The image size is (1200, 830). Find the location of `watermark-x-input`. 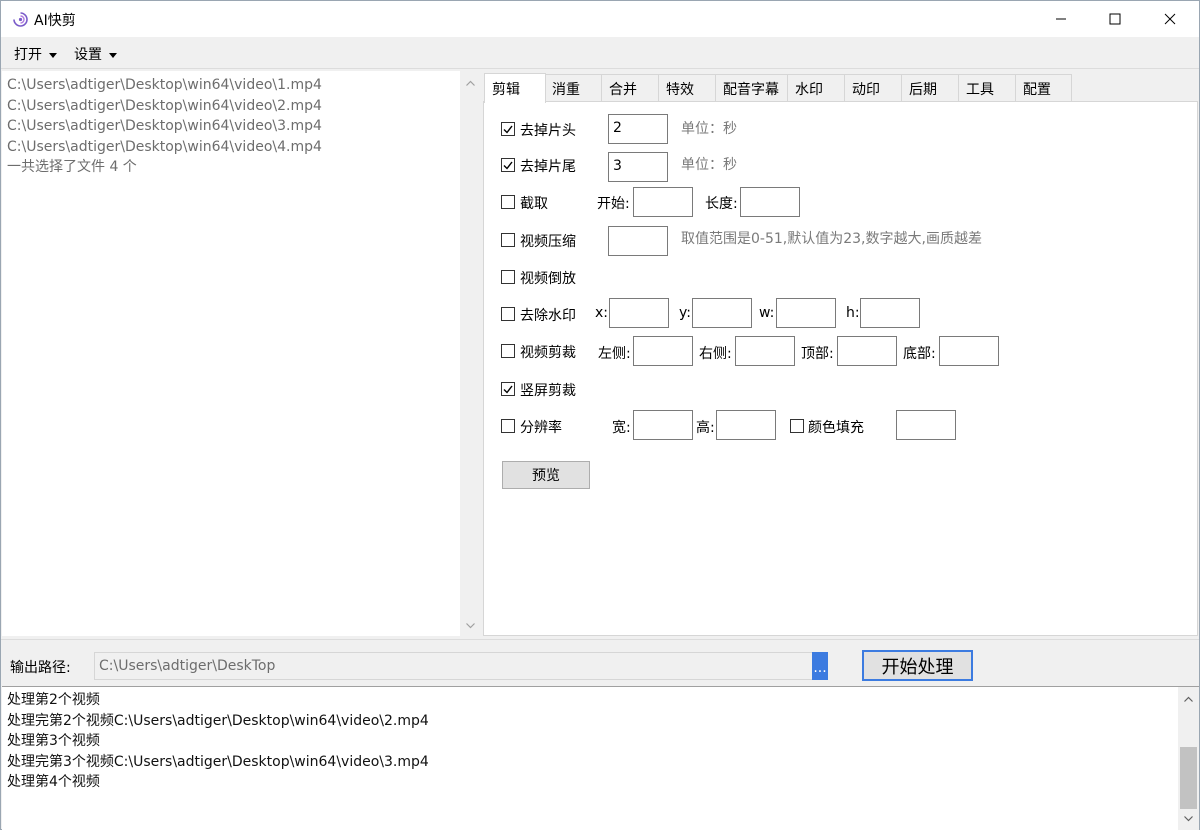

watermark-x-input is located at coordinates (639, 313).